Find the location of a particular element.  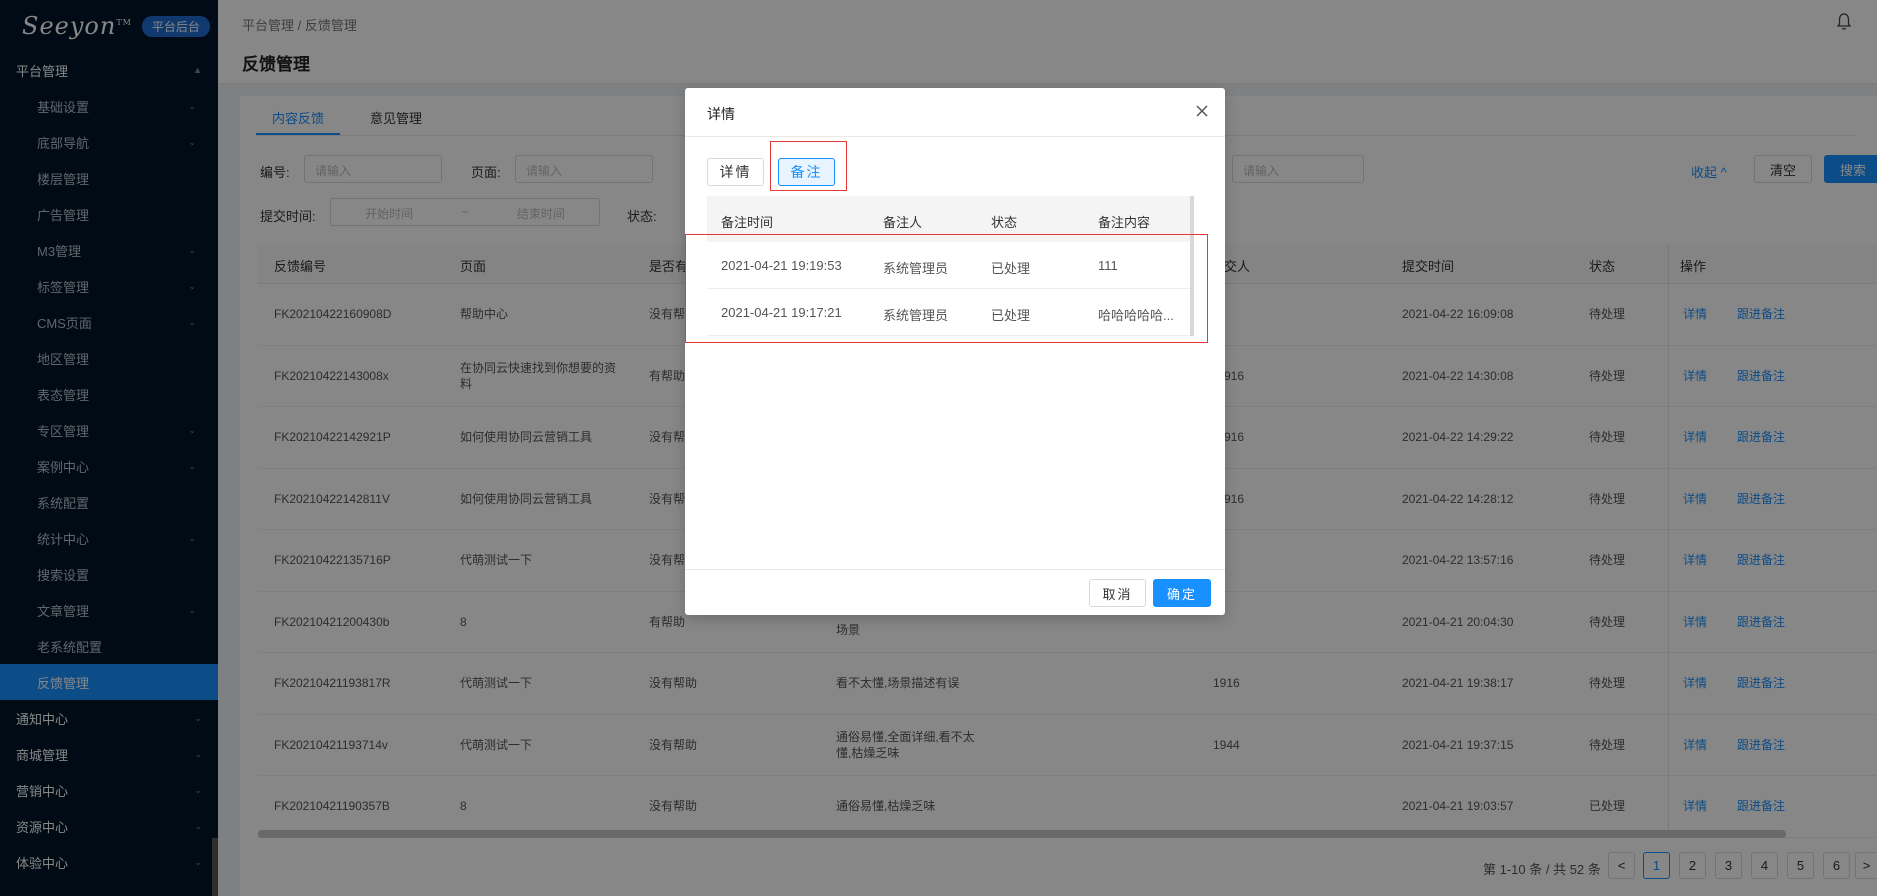

modal-title: 详情 is located at coordinates (721, 114).